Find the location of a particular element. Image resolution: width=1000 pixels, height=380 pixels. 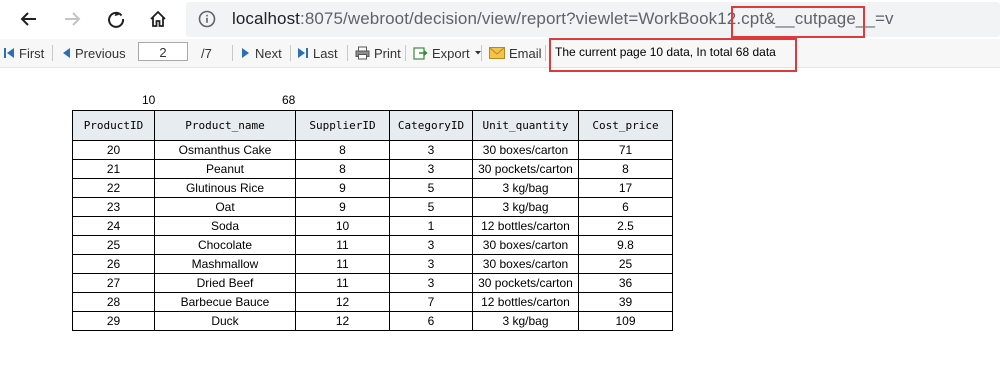

email-button: Email is located at coordinates (515, 53).